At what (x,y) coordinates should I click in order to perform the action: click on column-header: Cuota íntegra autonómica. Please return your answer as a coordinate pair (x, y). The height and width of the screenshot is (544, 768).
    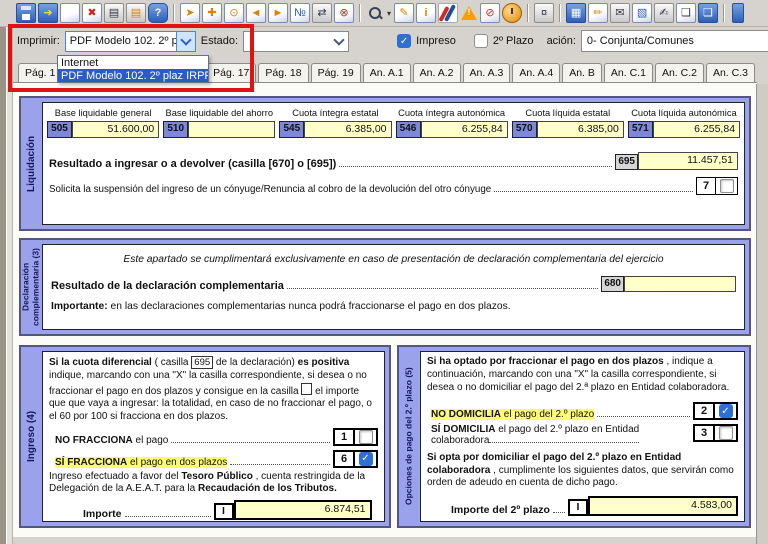
    Looking at the image, I should click on (452, 113).